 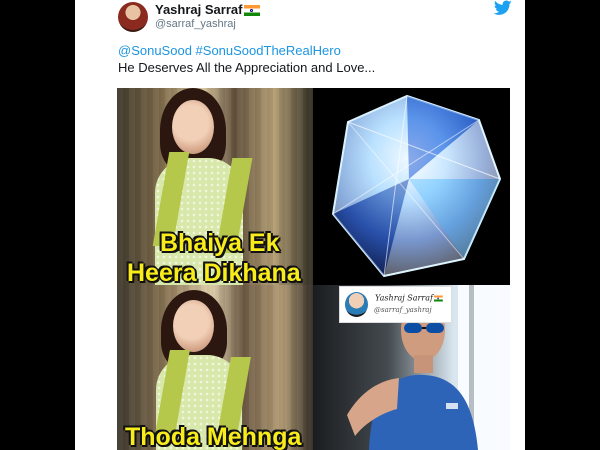 What do you see at coordinates (438, 298) in the screenshot?
I see `watermark-flag-icon` at bounding box center [438, 298].